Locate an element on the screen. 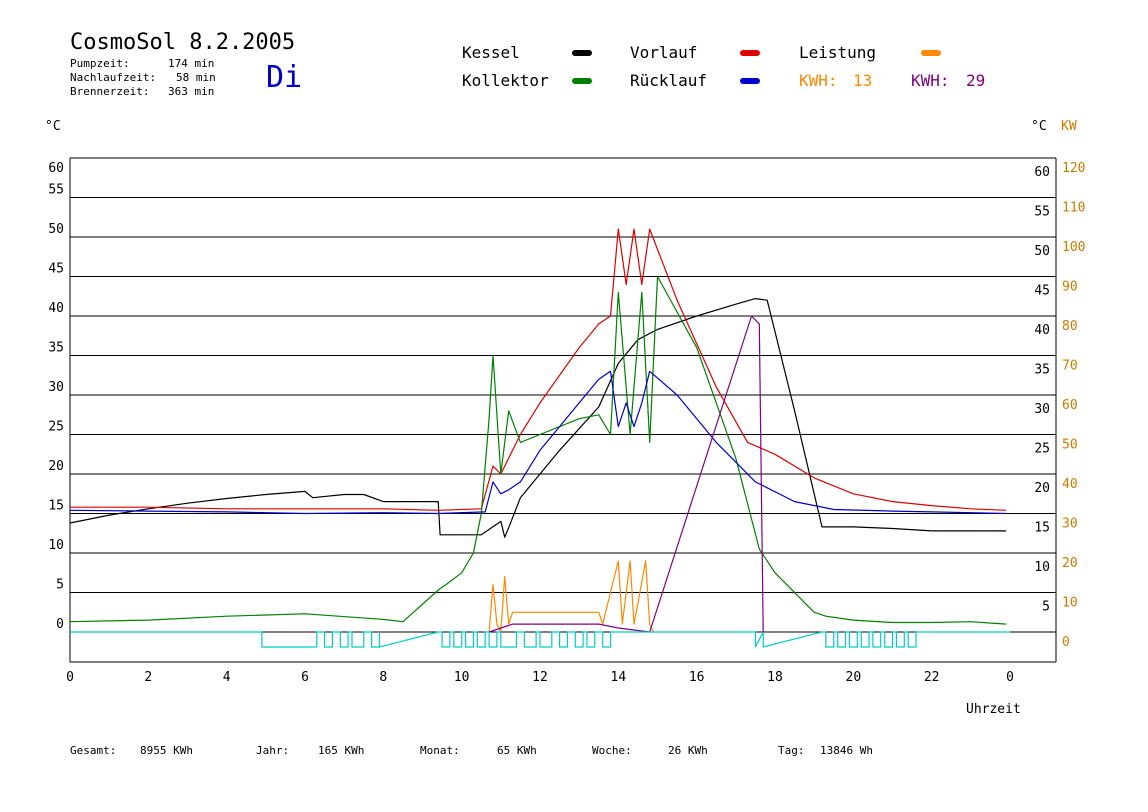  y2-tick-label: 20 is located at coordinates (1070, 563).